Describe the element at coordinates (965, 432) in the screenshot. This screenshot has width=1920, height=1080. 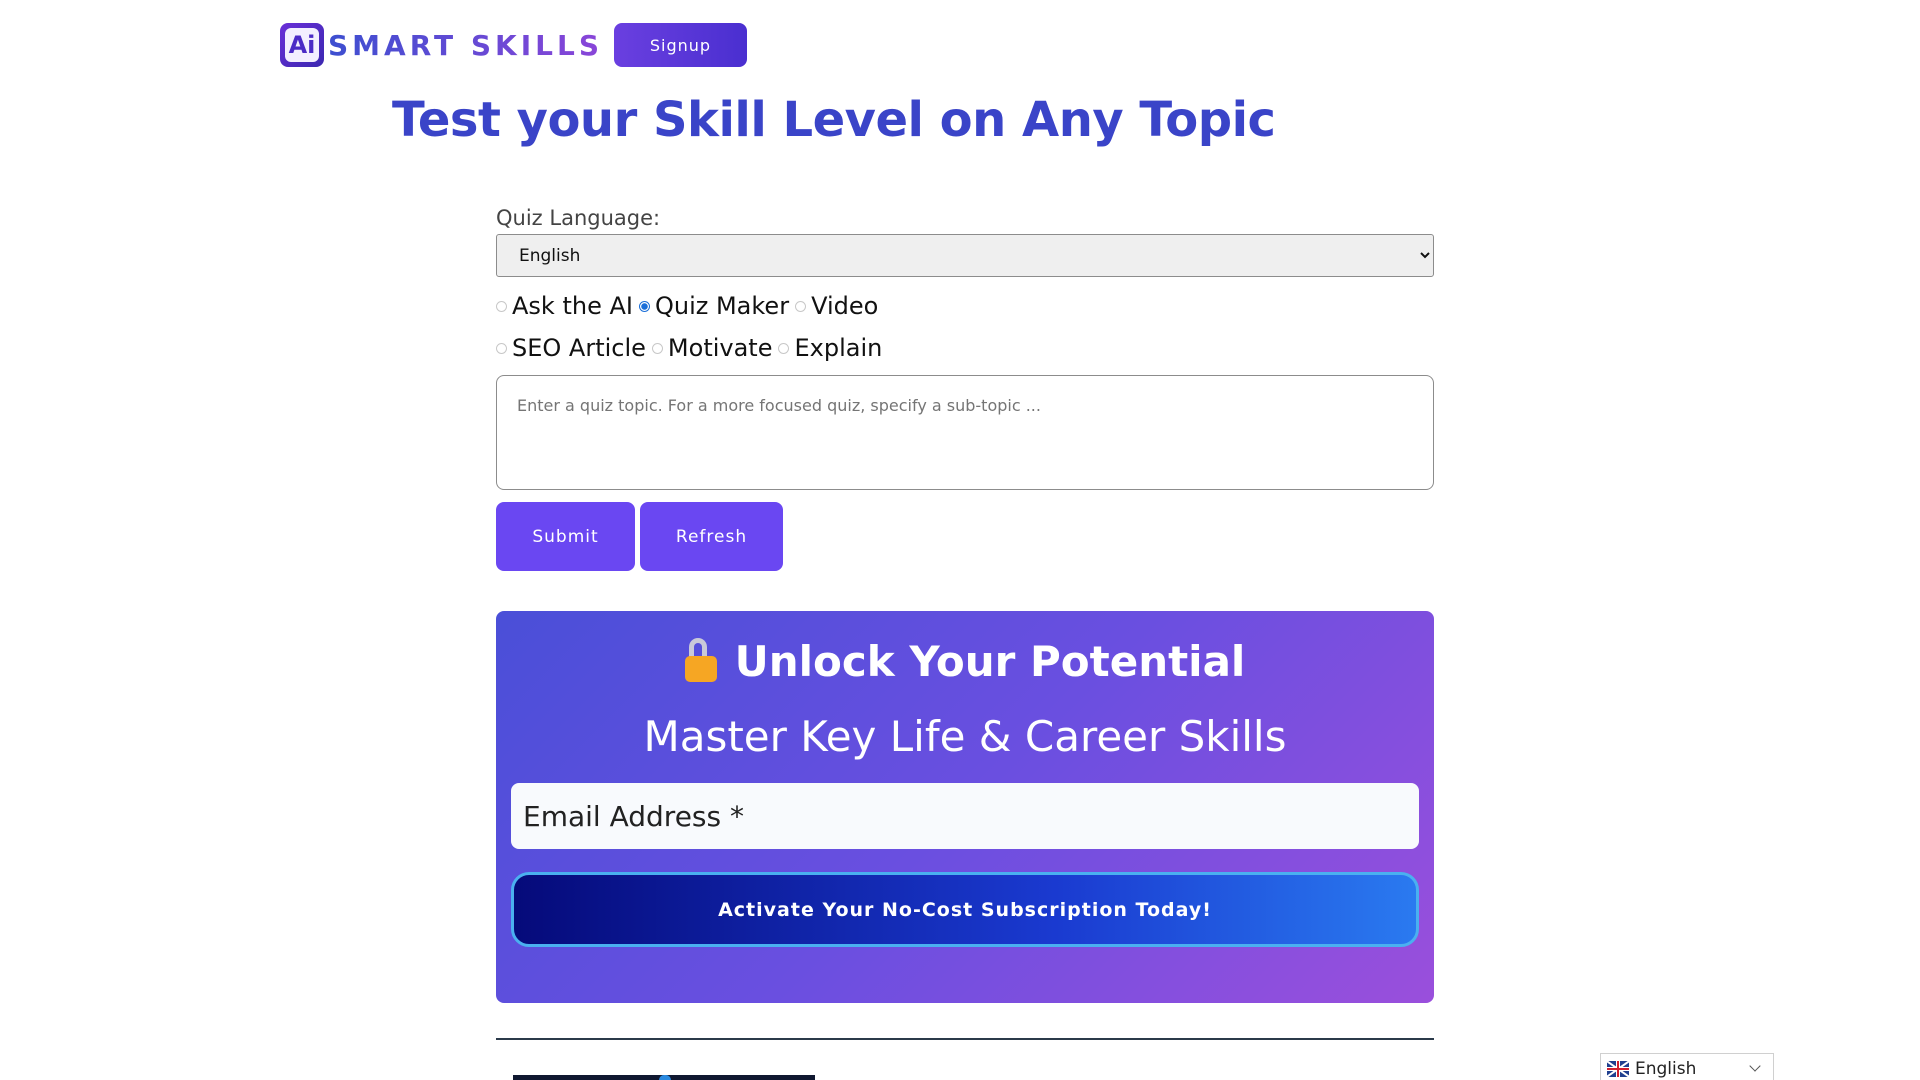
I see `quiz-topic-input` at that location.